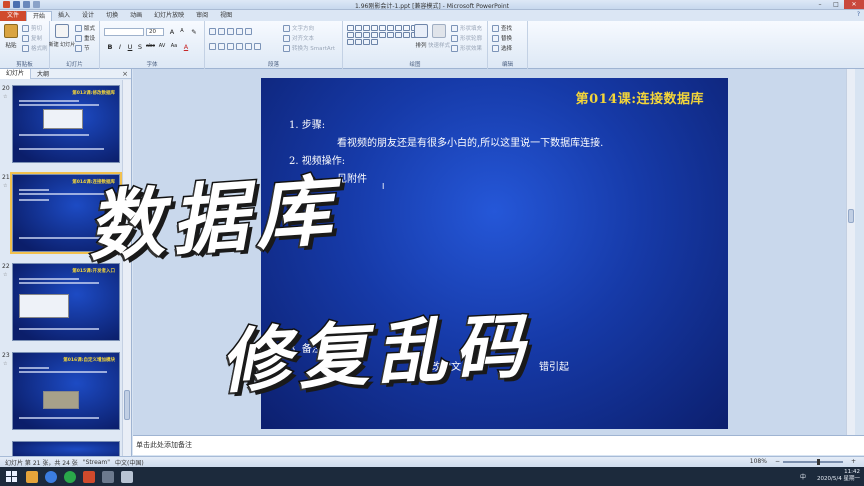  I want to click on new-slide-button: 新建 幻灯片, so click(62, 36).